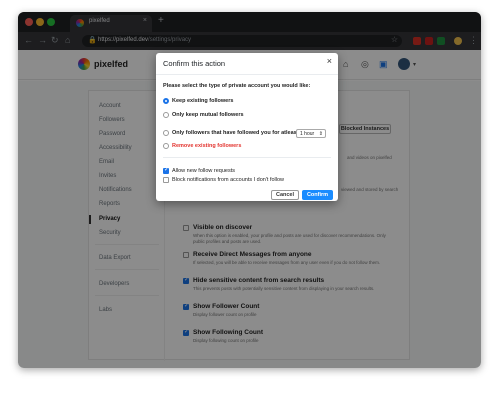 The width and height of the screenshot is (500, 396). I want to click on chevron-down-icon: ⇕, so click(320, 134).